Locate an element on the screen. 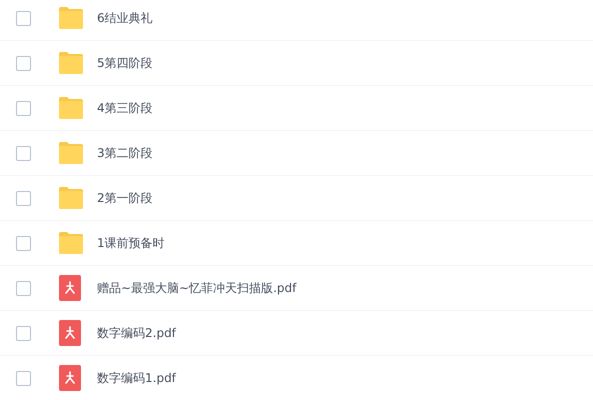 This screenshot has width=593, height=400. file-name: 4第三阶段 is located at coordinates (125, 108).